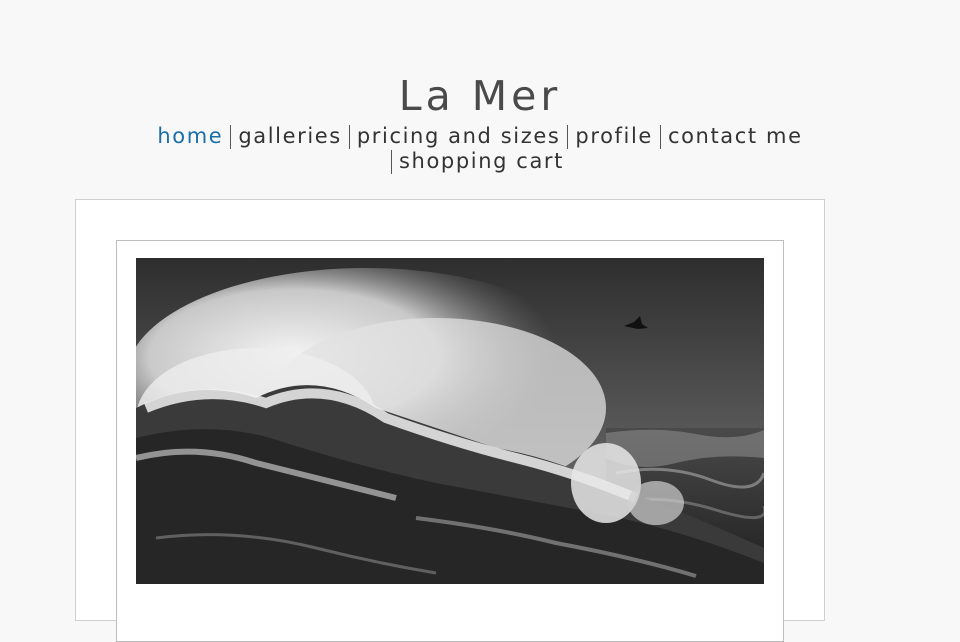 This screenshot has width=960, height=642. Describe the element at coordinates (614, 136) in the screenshot. I see `nav-item-profile: profile` at that location.